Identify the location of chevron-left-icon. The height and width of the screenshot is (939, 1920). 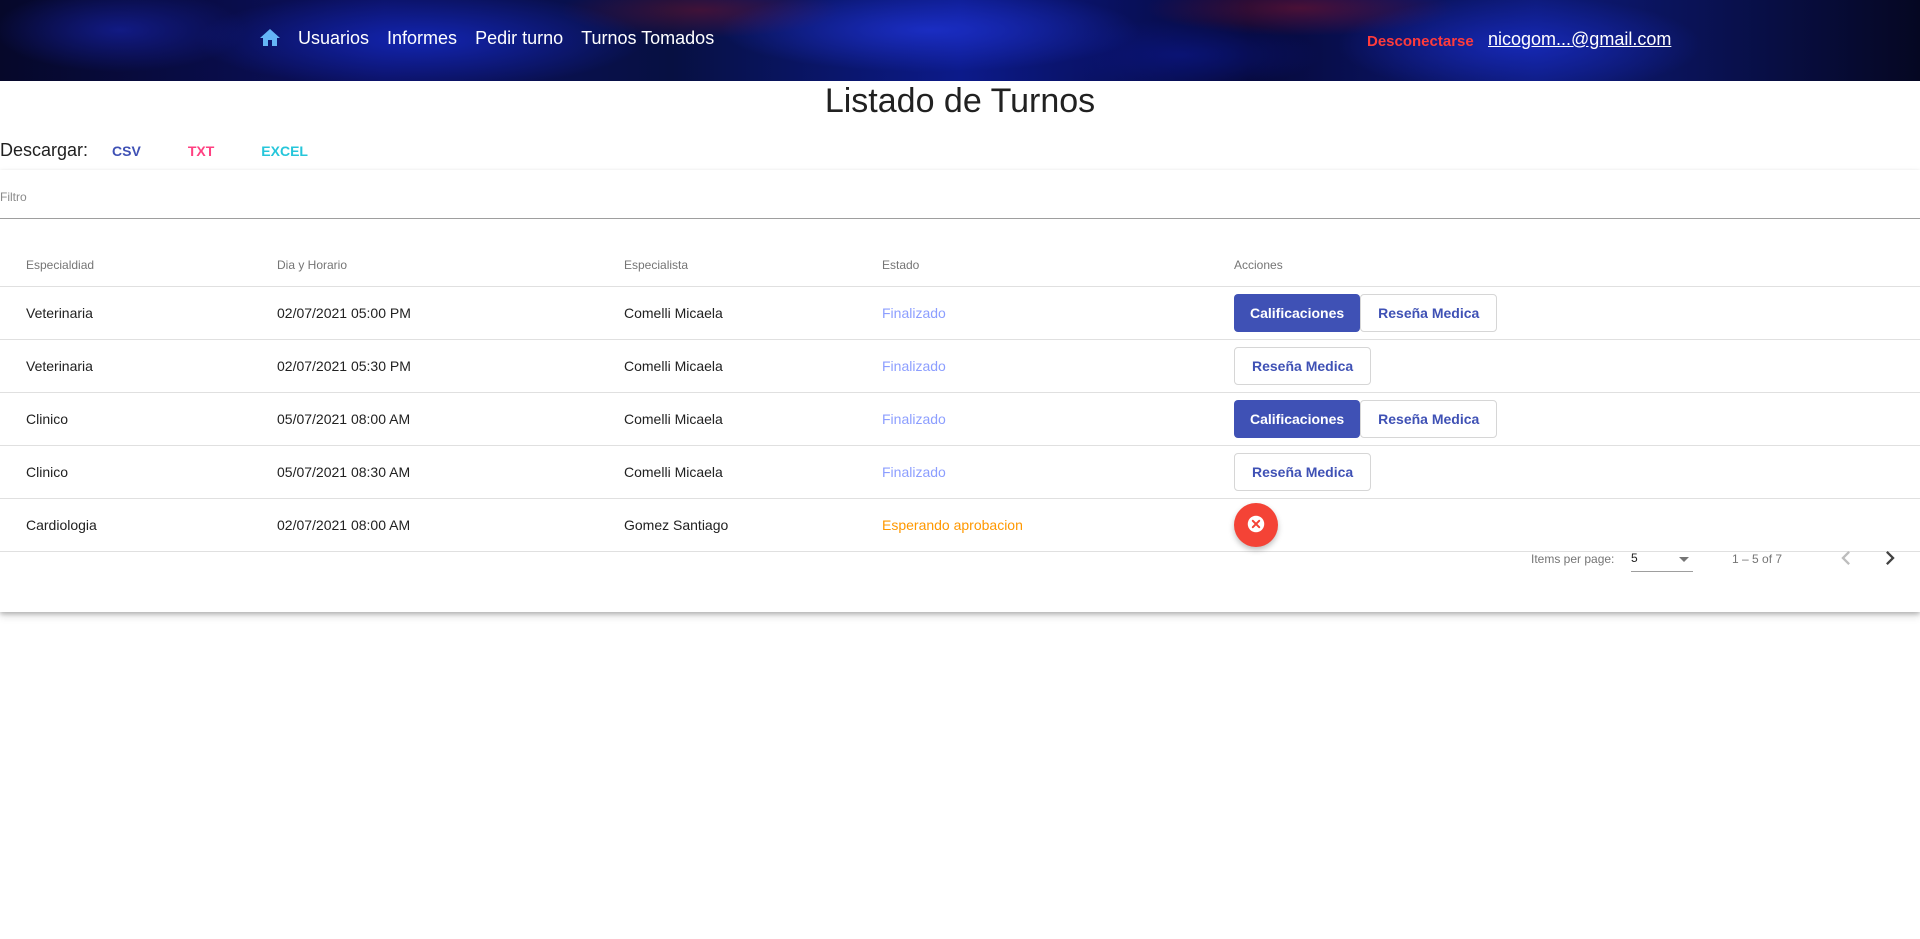
(1845, 558).